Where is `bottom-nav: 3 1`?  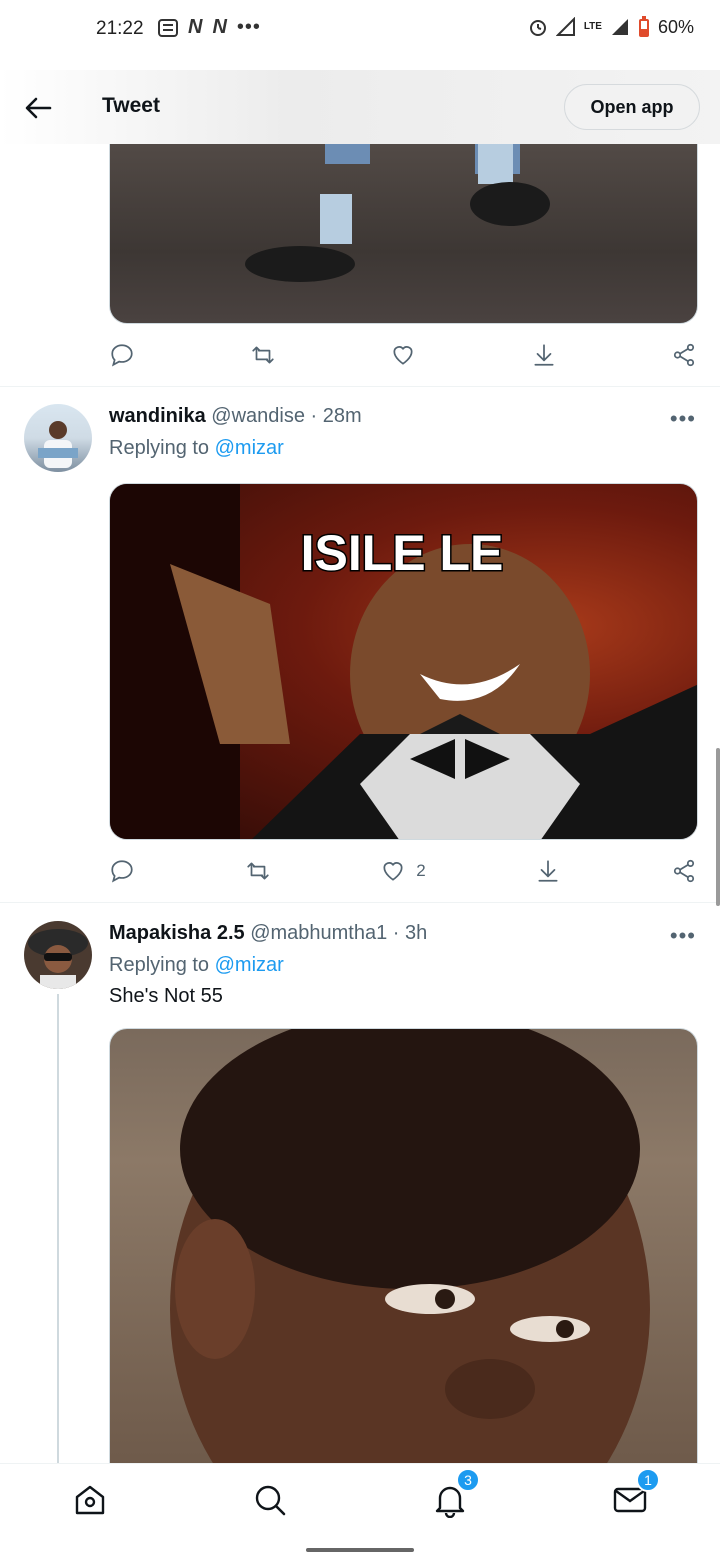 bottom-nav: 3 1 is located at coordinates (360, 1511).